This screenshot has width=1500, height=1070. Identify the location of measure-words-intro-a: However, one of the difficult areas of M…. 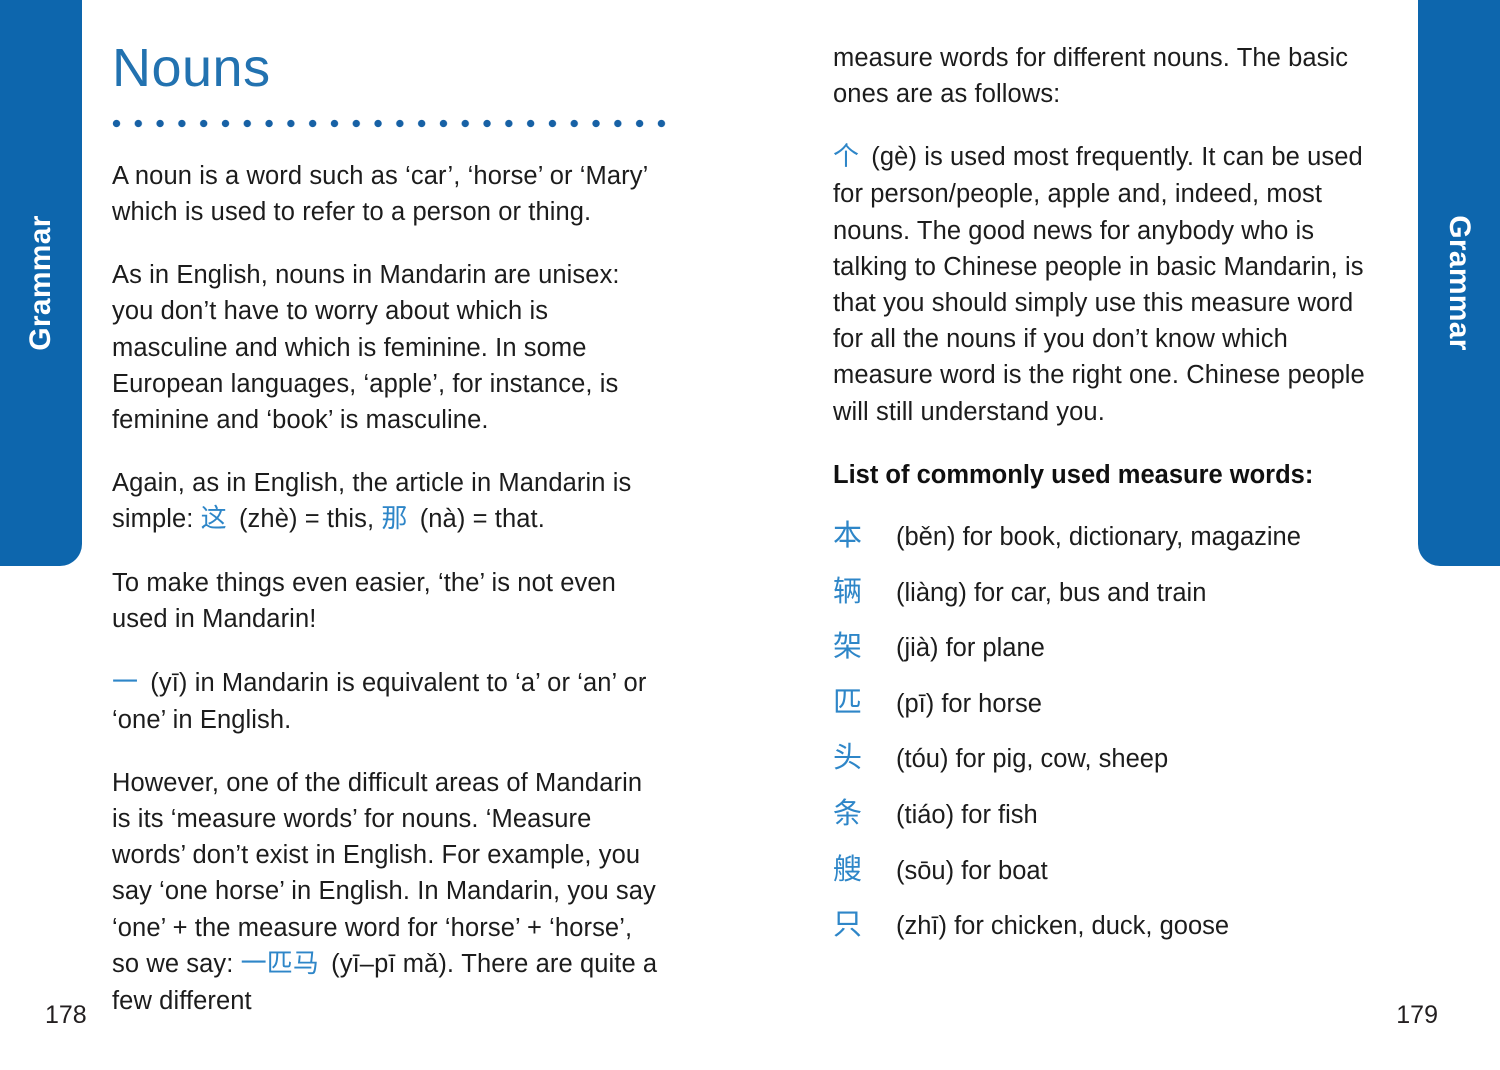
(384, 873).